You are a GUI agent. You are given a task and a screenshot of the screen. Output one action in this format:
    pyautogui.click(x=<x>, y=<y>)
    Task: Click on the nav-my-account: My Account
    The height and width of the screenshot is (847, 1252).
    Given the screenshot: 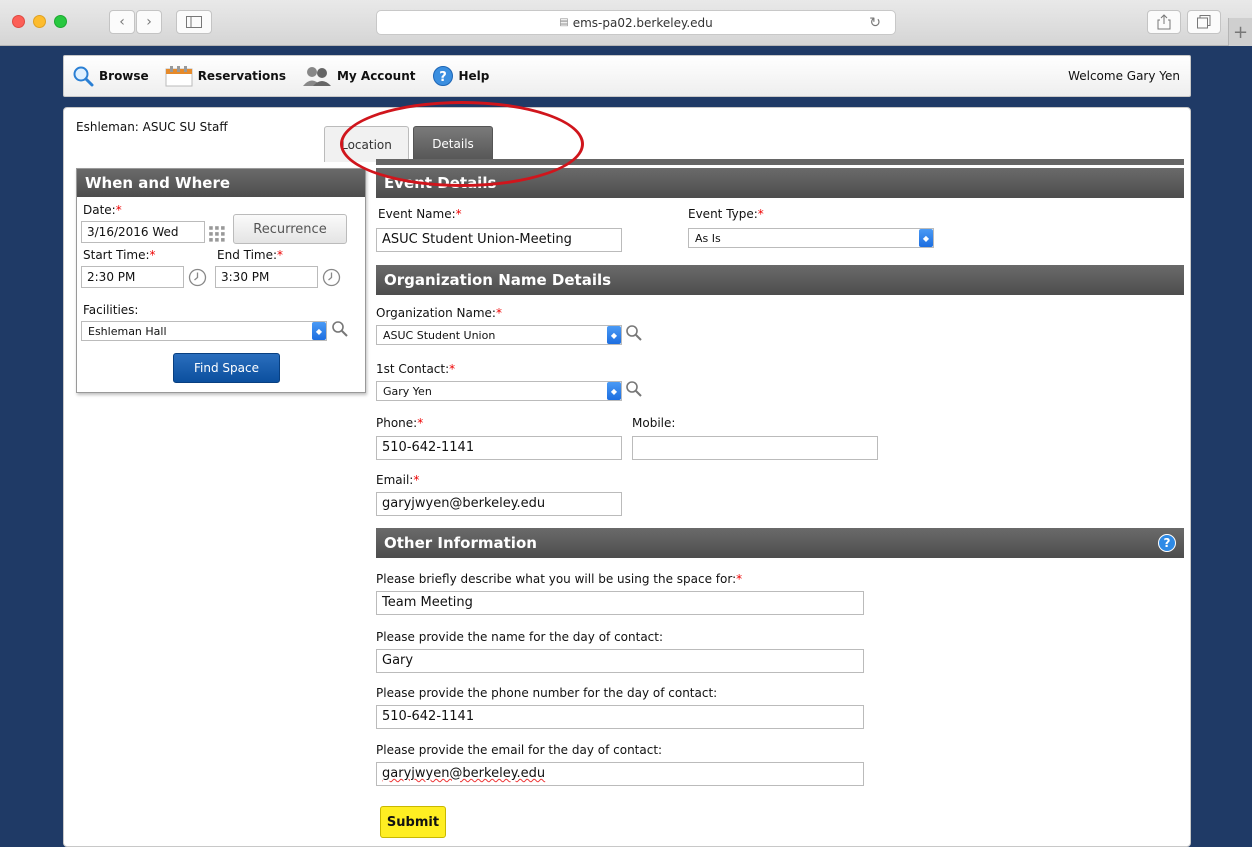 What is the action you would take?
    pyautogui.click(x=359, y=76)
    